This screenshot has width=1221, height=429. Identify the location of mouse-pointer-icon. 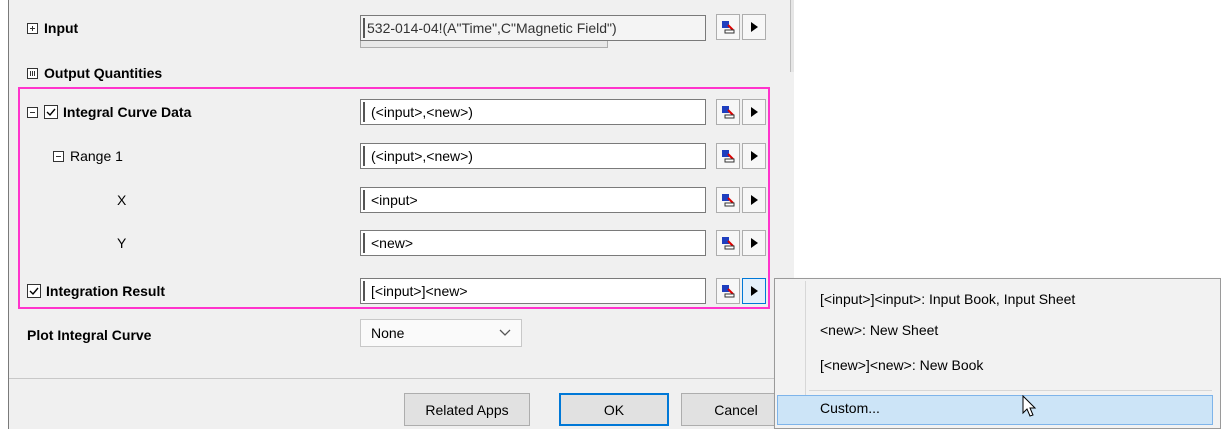
(1029, 406).